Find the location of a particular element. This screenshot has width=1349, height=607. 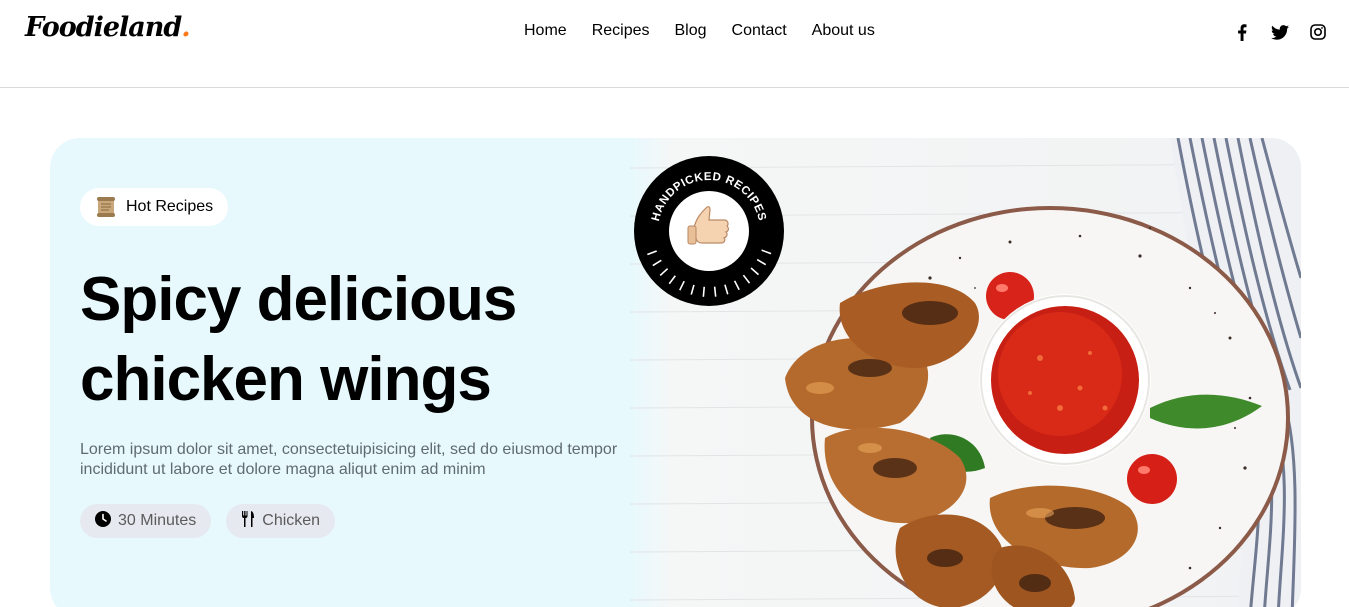

main-nav: Home Recipes Blog Contact About us is located at coordinates (699, 31).